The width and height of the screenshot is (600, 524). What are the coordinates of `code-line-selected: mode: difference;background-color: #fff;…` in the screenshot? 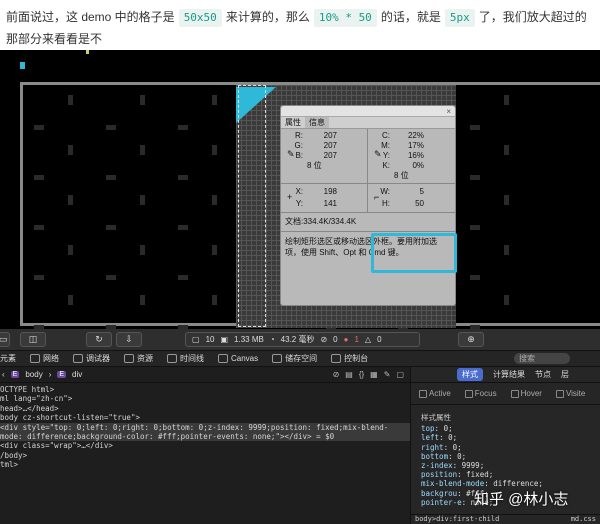 It's located at (205, 437).